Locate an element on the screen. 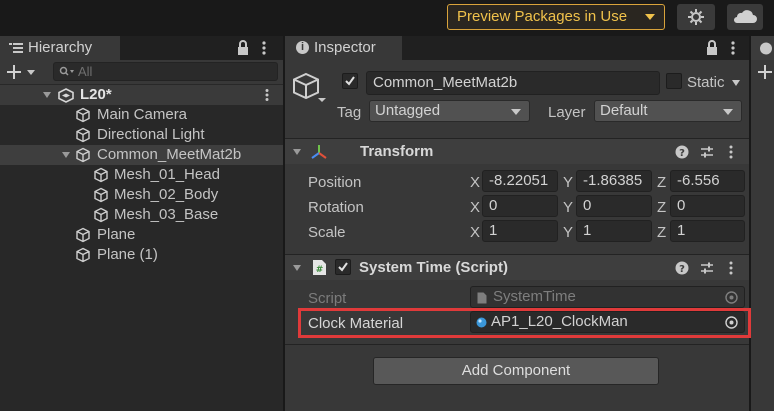 This screenshot has width=774, height=411. hierarchy-item-mesh-01-head: Mesh_01_Head is located at coordinates (141, 175).